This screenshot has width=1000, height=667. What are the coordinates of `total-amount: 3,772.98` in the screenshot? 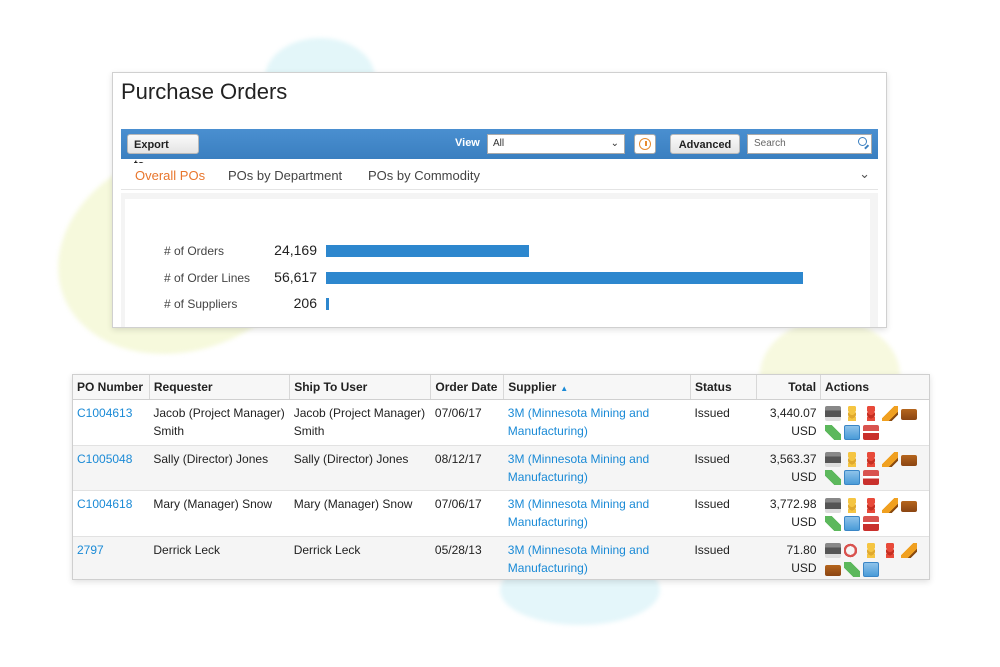 It's located at (793, 504).